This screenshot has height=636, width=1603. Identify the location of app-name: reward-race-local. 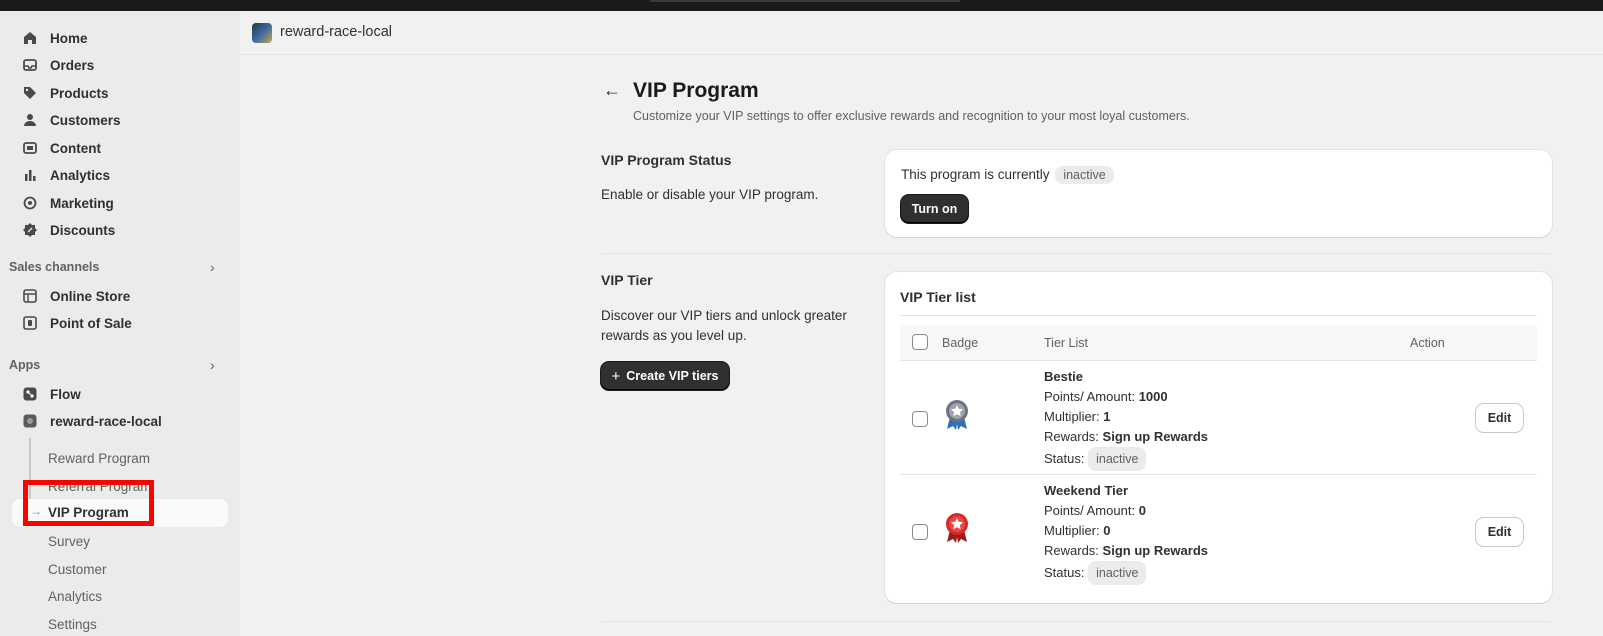
(336, 32).